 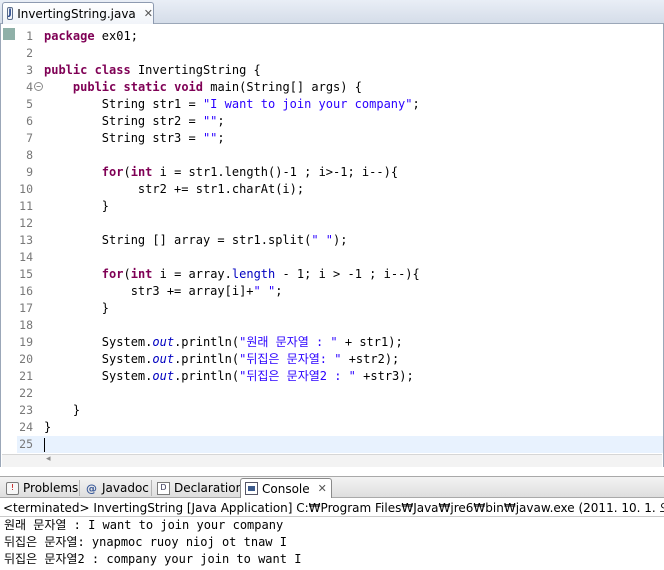 What do you see at coordinates (26, 257) in the screenshot?
I see `line-number: 14` at bounding box center [26, 257].